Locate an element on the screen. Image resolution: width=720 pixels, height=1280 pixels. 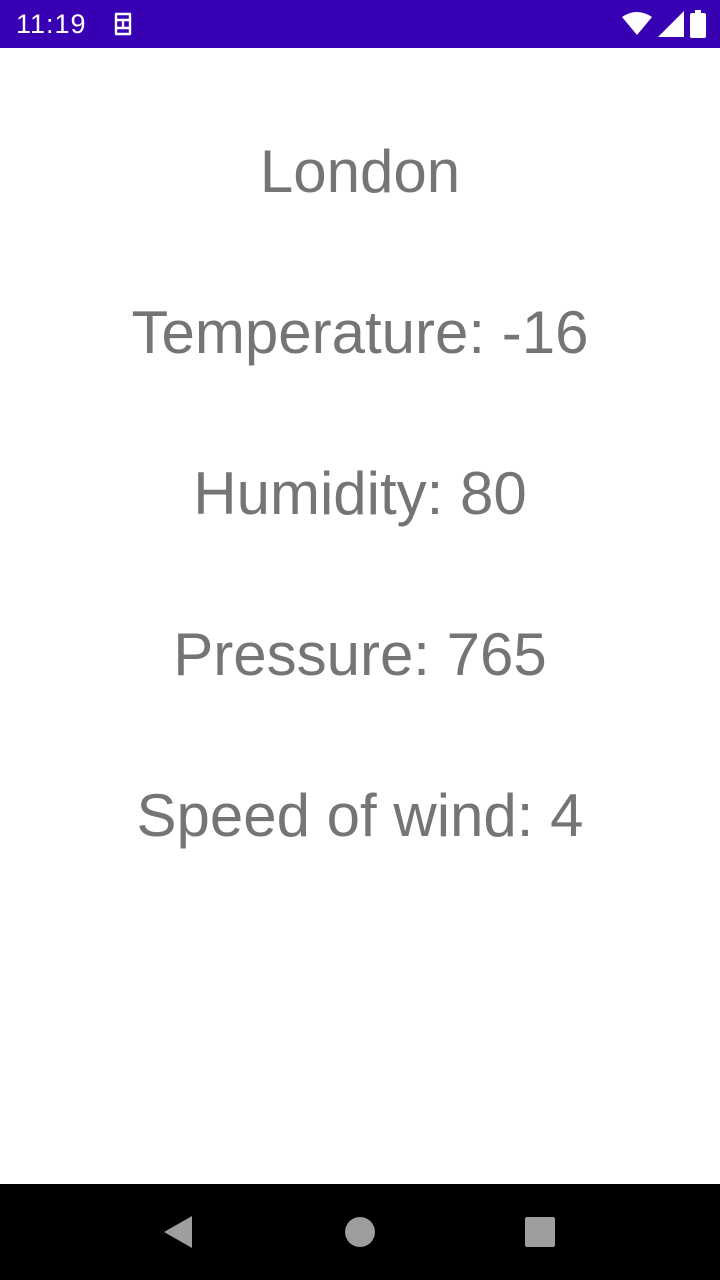
pressure-text: Pressure: 765 is located at coordinates (360, 654).